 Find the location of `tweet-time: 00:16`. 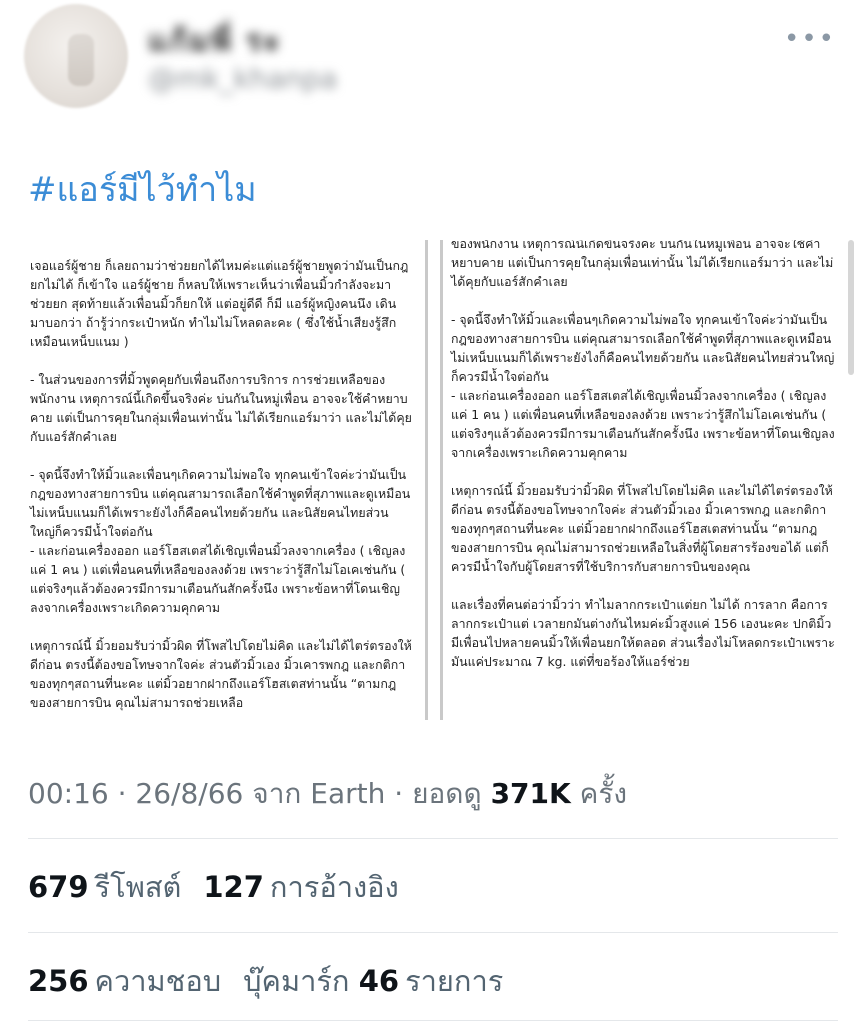

tweet-time: 00:16 is located at coordinates (68, 793).